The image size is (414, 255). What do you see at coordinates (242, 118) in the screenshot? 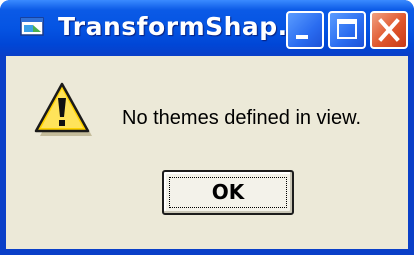
I see `message-text: No themes defined in view.` at bounding box center [242, 118].